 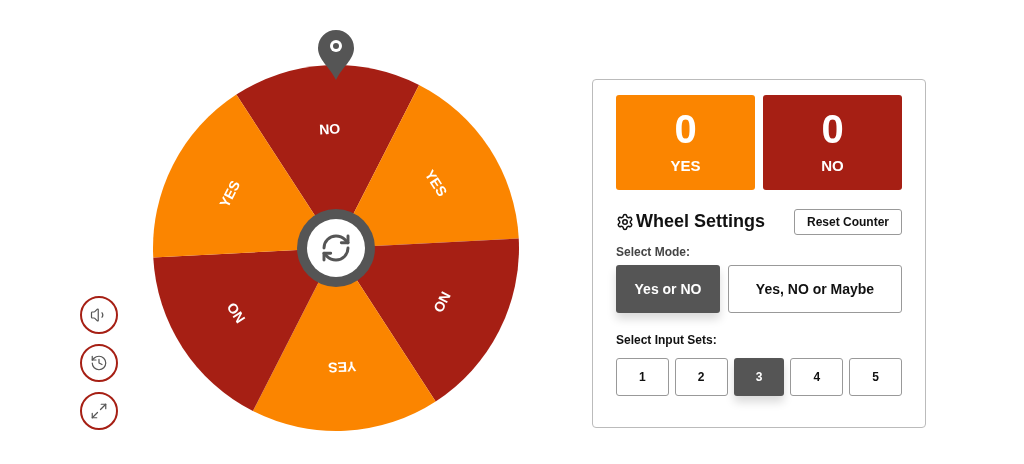 What do you see at coordinates (642, 377) in the screenshot?
I see `input-set-option: 1` at bounding box center [642, 377].